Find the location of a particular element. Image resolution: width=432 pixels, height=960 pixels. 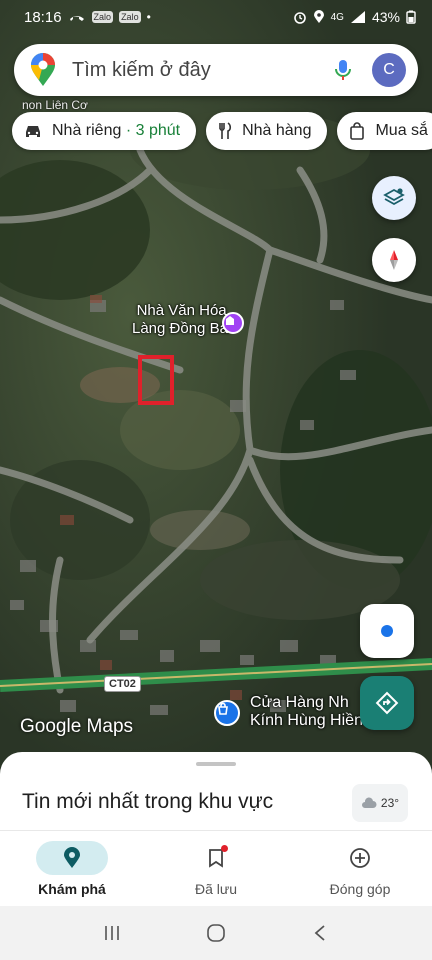

poi-label-community-house: Nhà Văn Hóa Làng Đồng Bái is located at coordinates (181, 320).